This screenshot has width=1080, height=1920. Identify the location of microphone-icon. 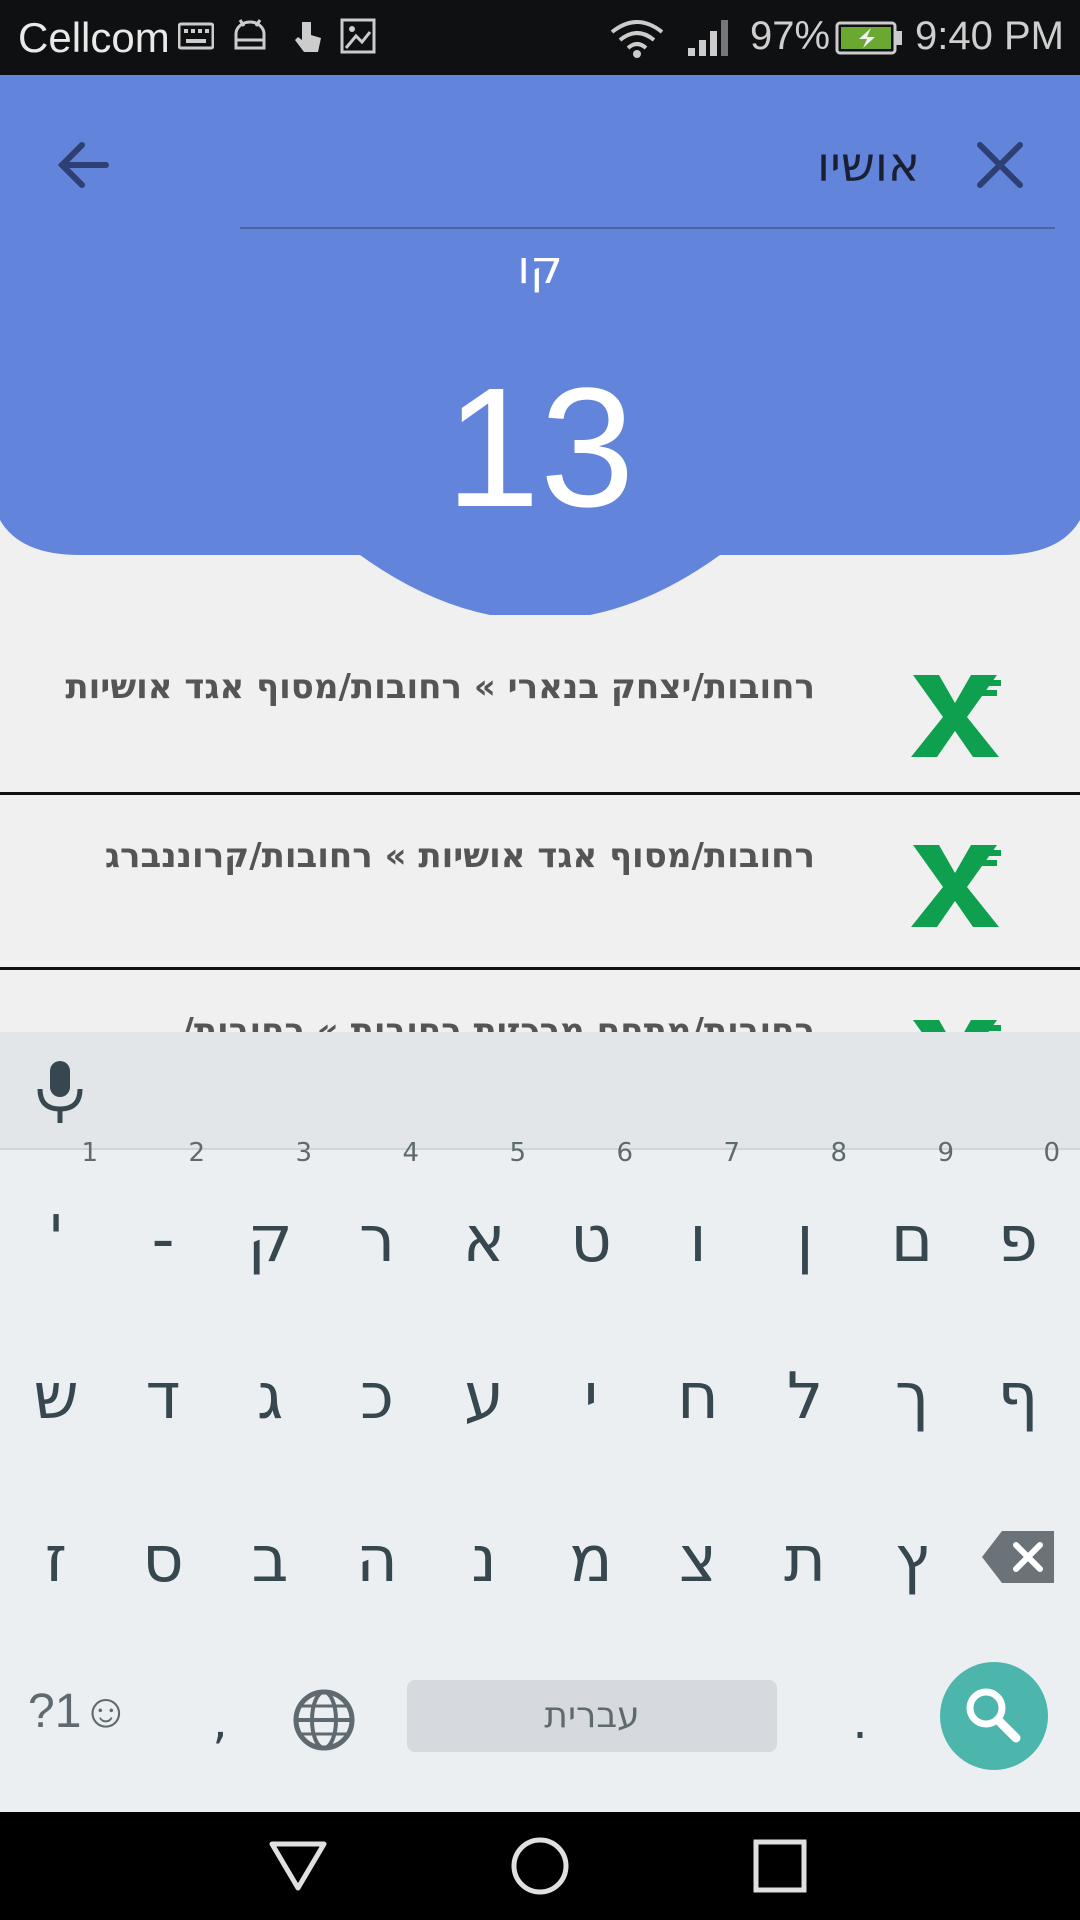
(60, 1092).